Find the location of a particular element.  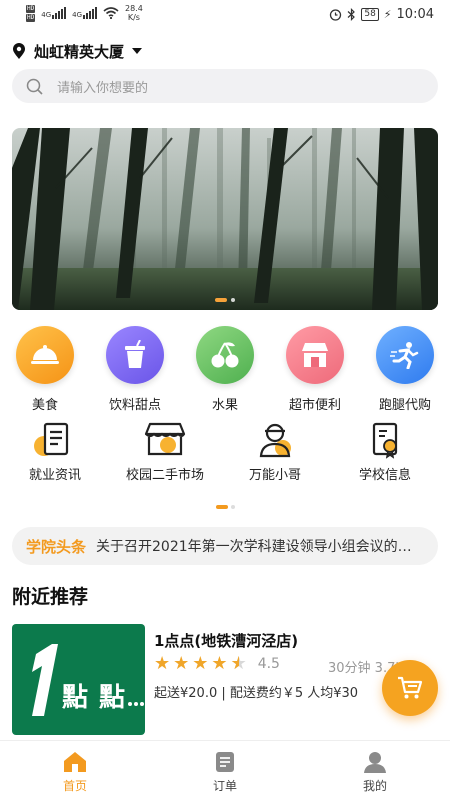

search-icon is located at coordinates (34, 86).